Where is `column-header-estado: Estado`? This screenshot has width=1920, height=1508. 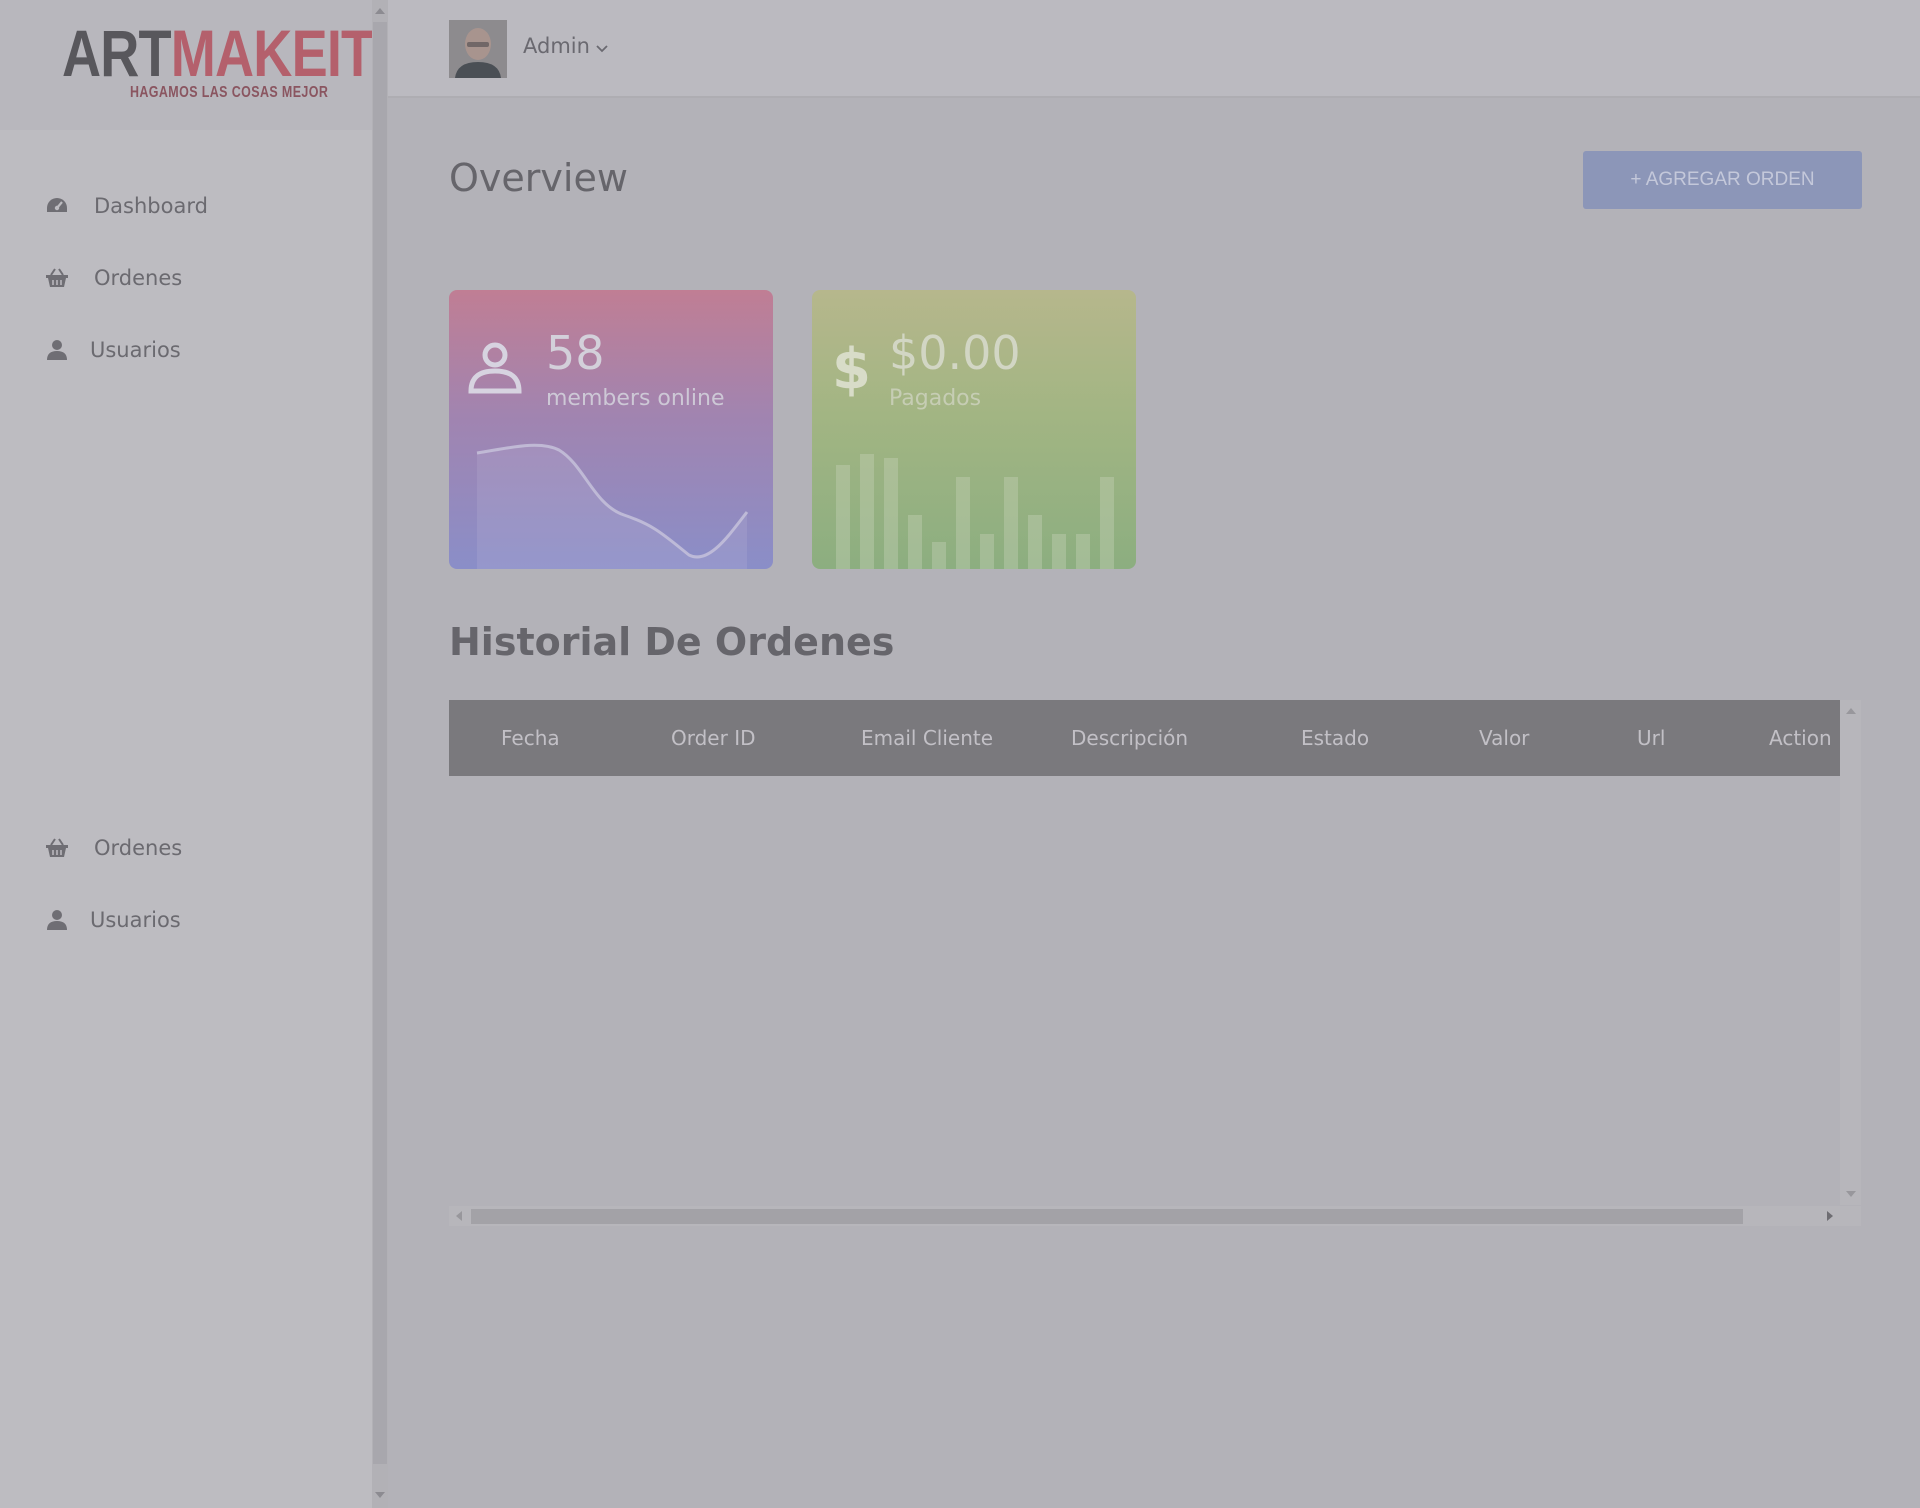 column-header-estado: Estado is located at coordinates (1335, 738).